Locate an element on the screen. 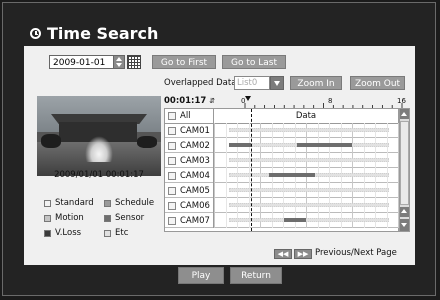  data-column-header: Data is located at coordinates (306, 116).